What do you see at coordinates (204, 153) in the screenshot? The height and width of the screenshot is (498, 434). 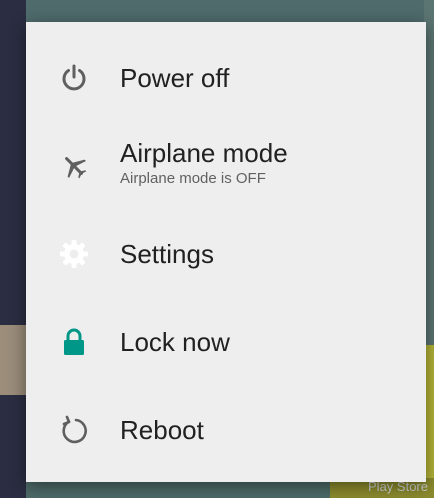 I see `airplane-mode-label: Airplane mode` at bounding box center [204, 153].